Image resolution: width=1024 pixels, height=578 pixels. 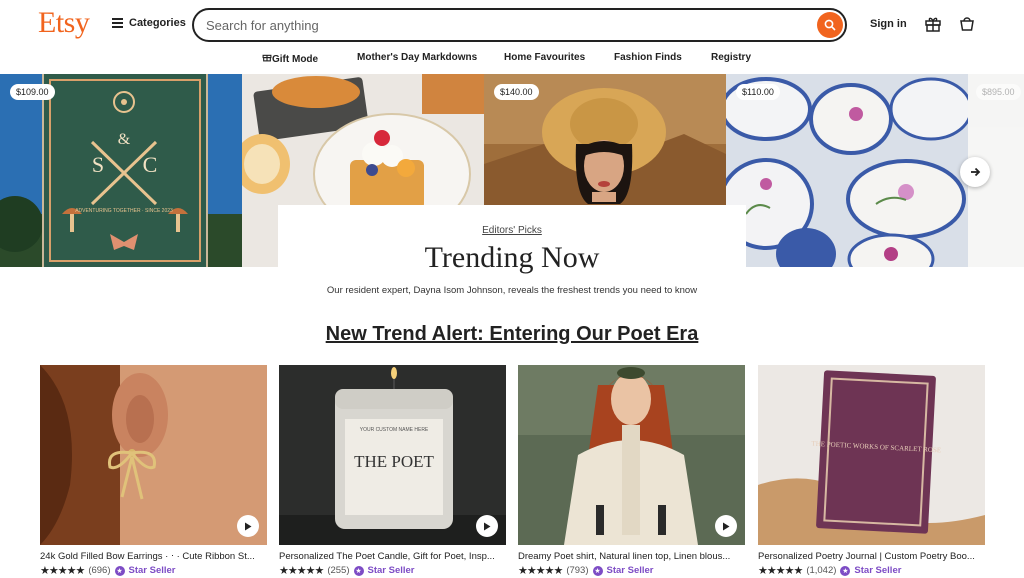 I want to click on tapestry-illustration: & S C ADVENTURING TOGETHER · SINCE 2023, so click(x=121, y=170).